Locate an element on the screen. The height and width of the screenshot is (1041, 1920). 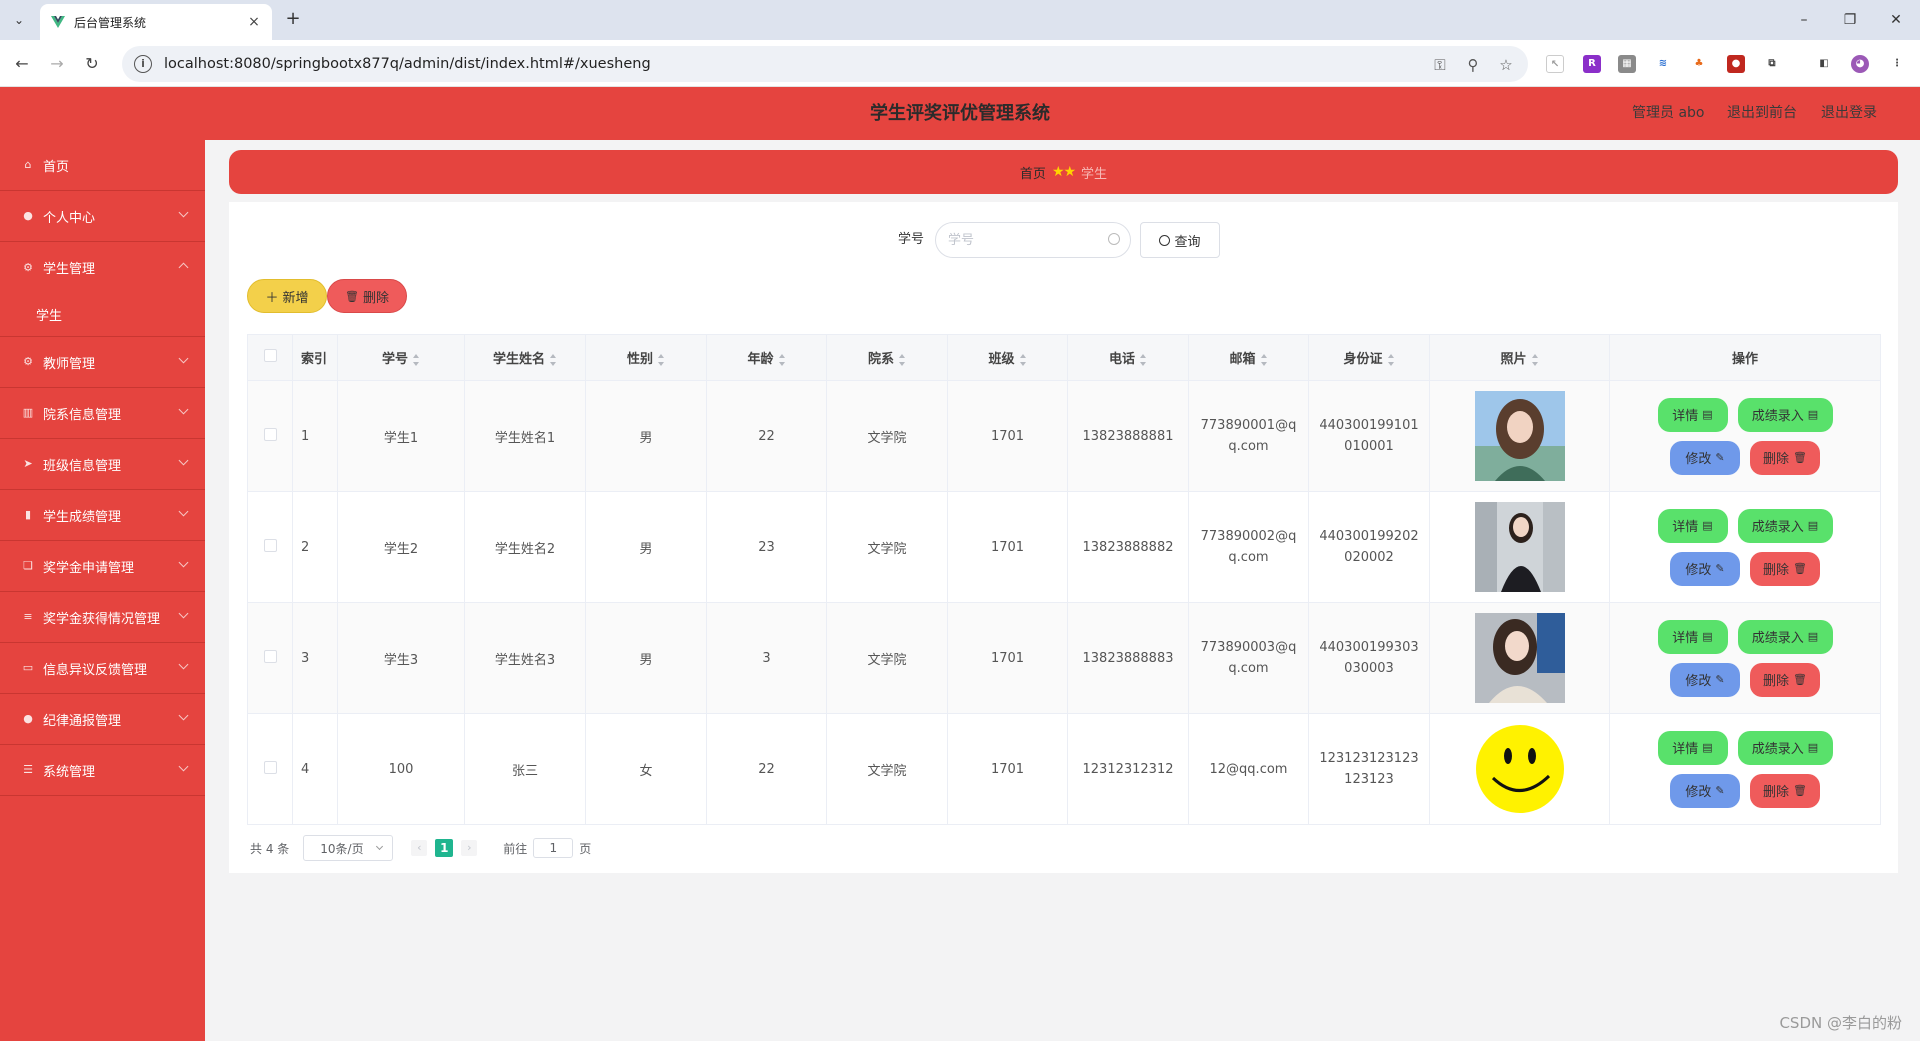
sidebar-item-scholarship-award: ≡ 奖学金获得情况管理 is located at coordinates (102, 617).